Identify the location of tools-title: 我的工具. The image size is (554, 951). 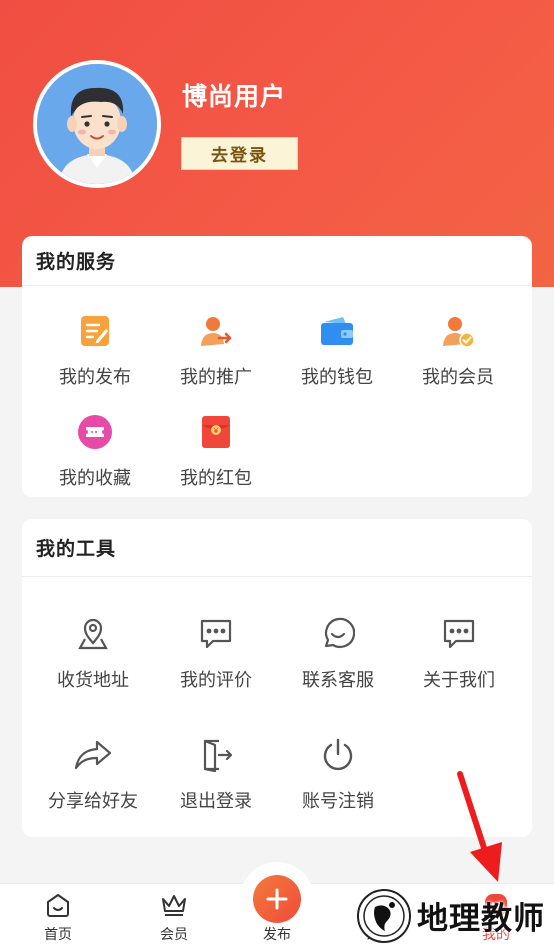
(277, 548).